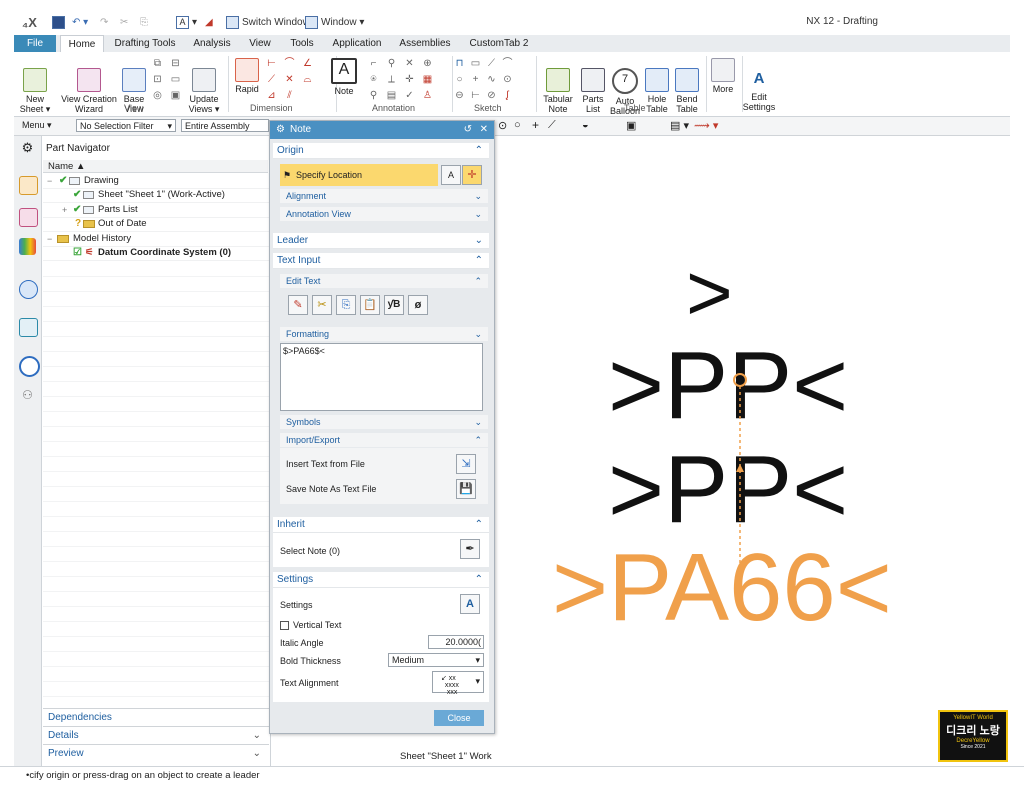 The image size is (1024, 797). What do you see at coordinates (27, 148) in the screenshot?
I see `settings-gear-icon: ⚙` at bounding box center [27, 148].